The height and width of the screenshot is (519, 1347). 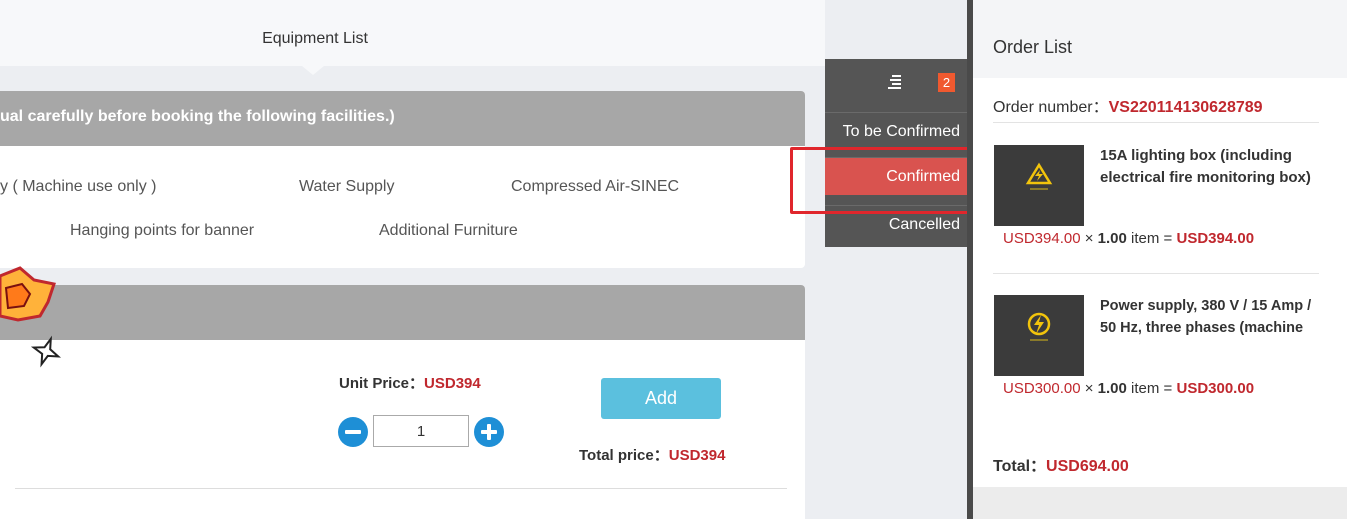 I want to click on order-list-title: Order List, so click(x=1033, y=47).